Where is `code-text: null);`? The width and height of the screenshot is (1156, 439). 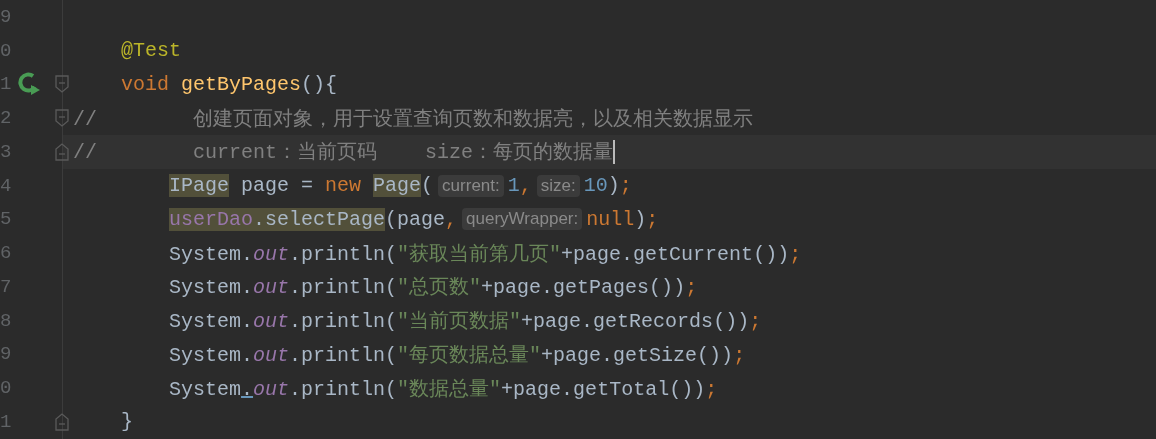
code-text: null); is located at coordinates (622, 219).